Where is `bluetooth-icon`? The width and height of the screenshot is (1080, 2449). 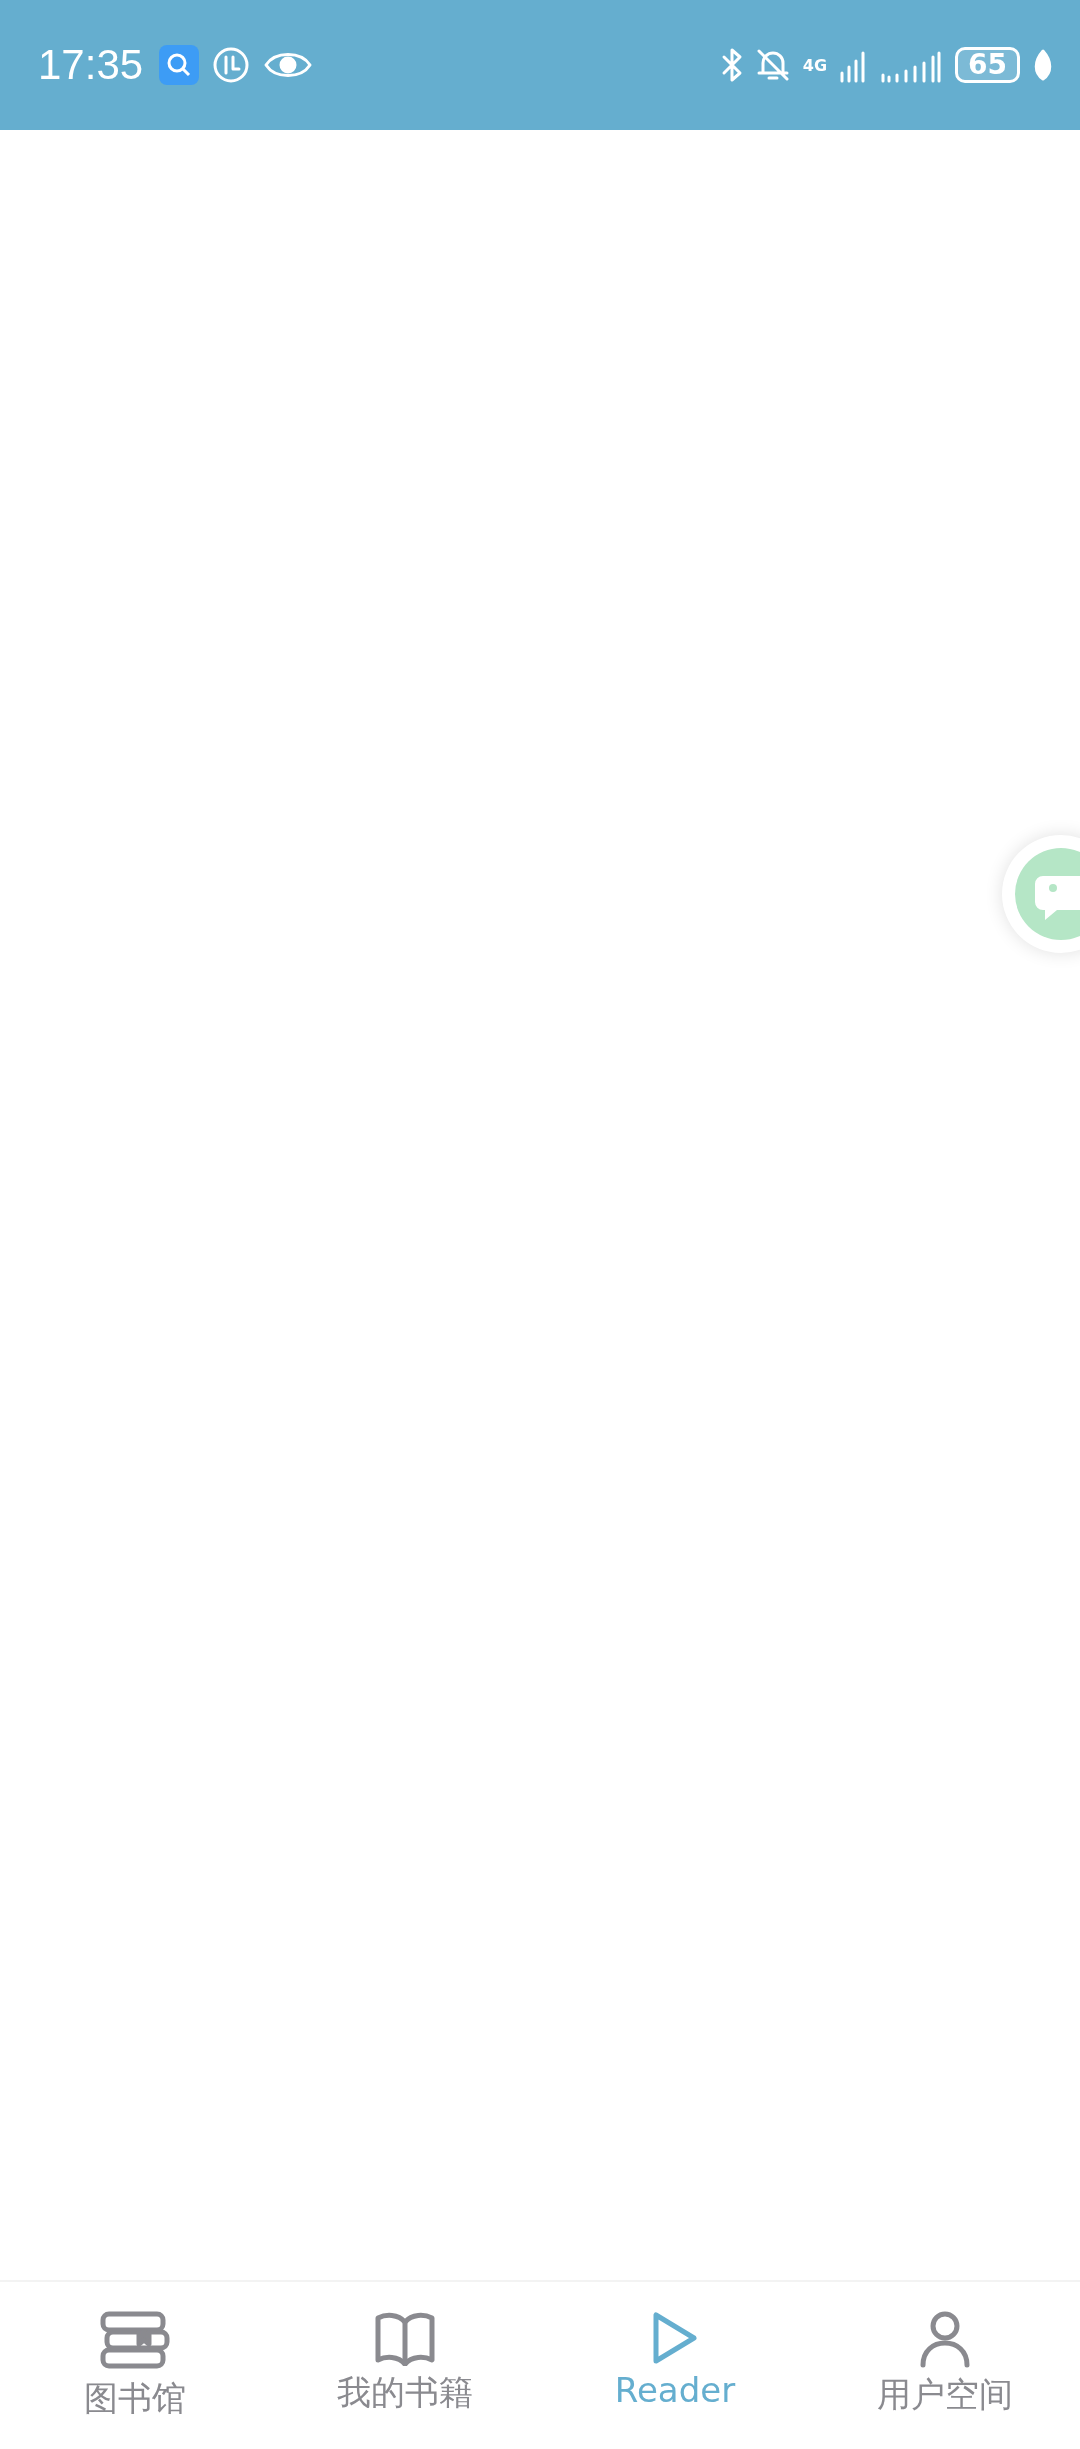
bluetooth-icon is located at coordinates (731, 65).